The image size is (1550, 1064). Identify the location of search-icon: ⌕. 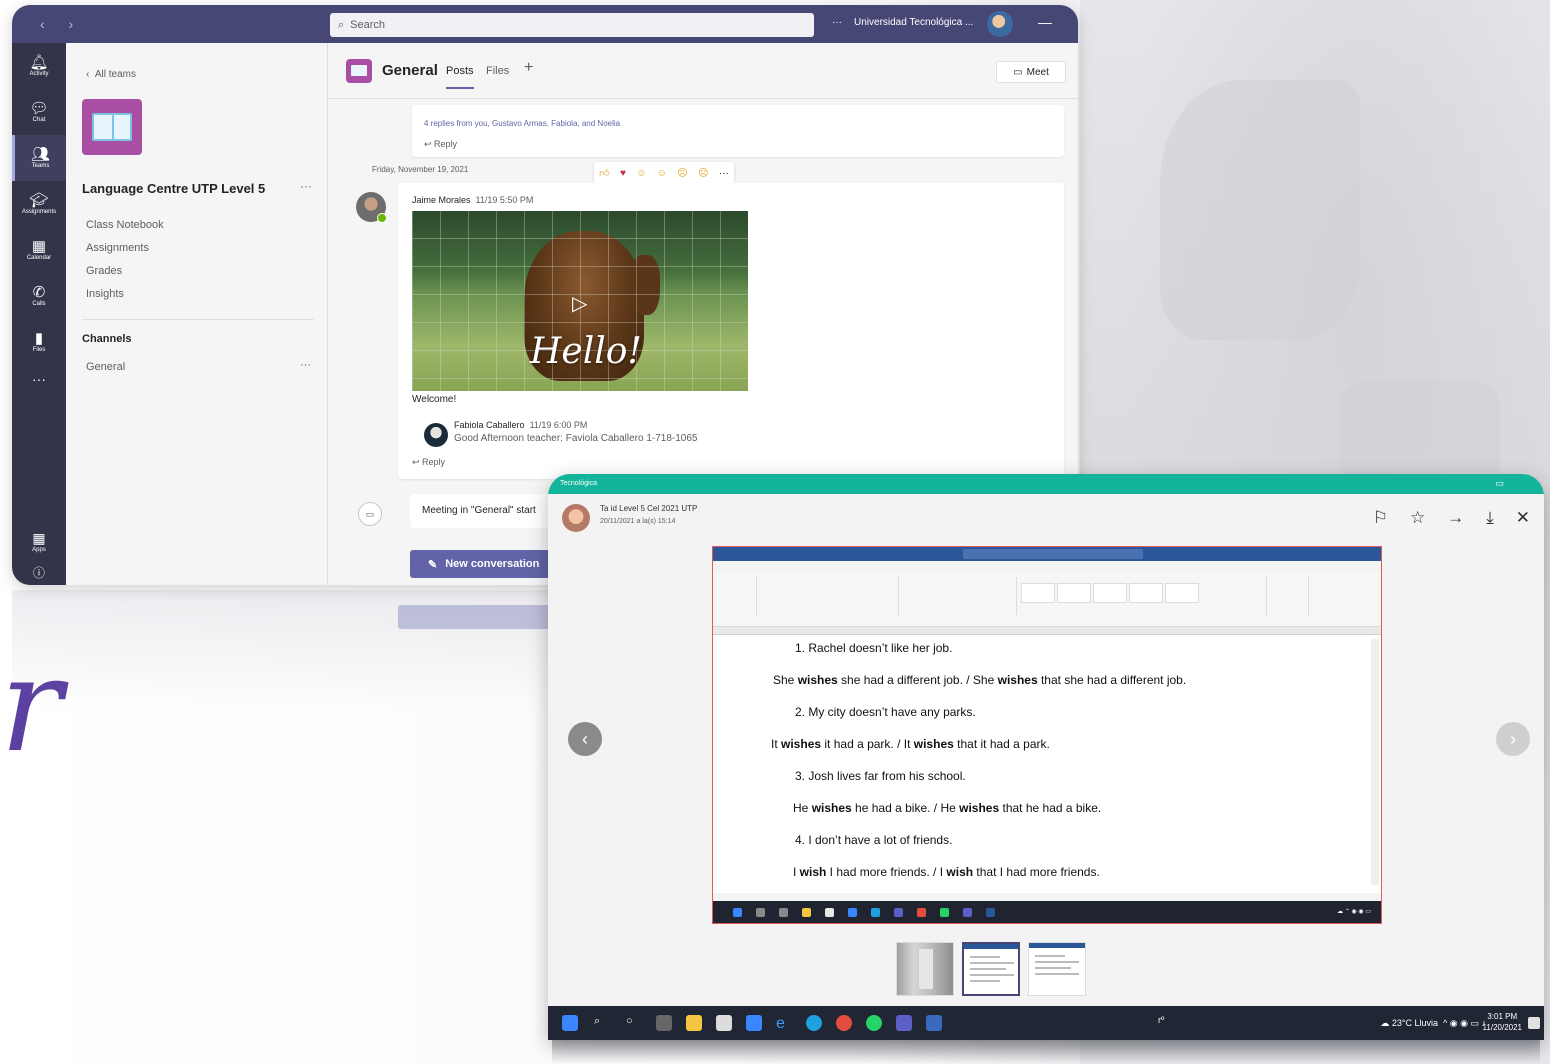
(602, 1023).